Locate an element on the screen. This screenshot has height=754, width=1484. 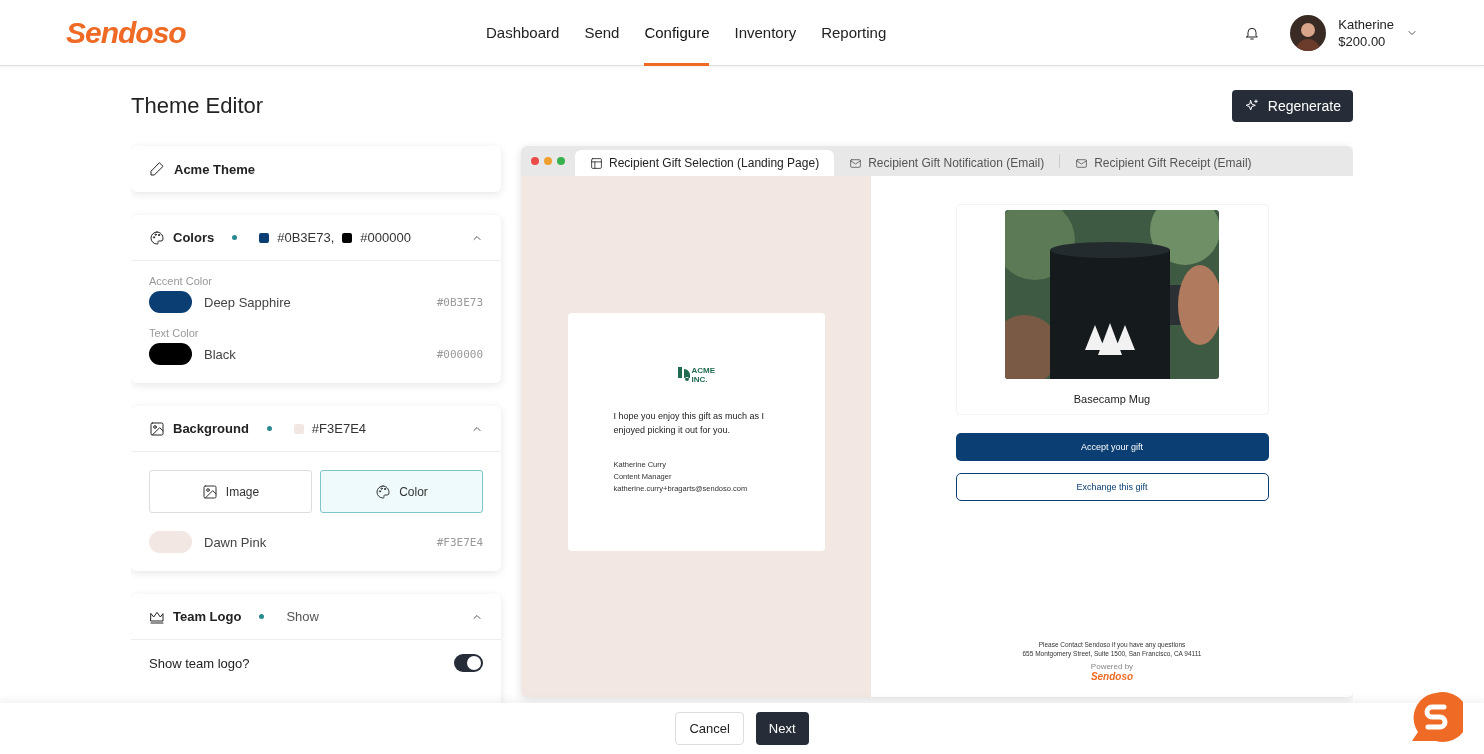
nav-tab: Send is located at coordinates (602, 33).